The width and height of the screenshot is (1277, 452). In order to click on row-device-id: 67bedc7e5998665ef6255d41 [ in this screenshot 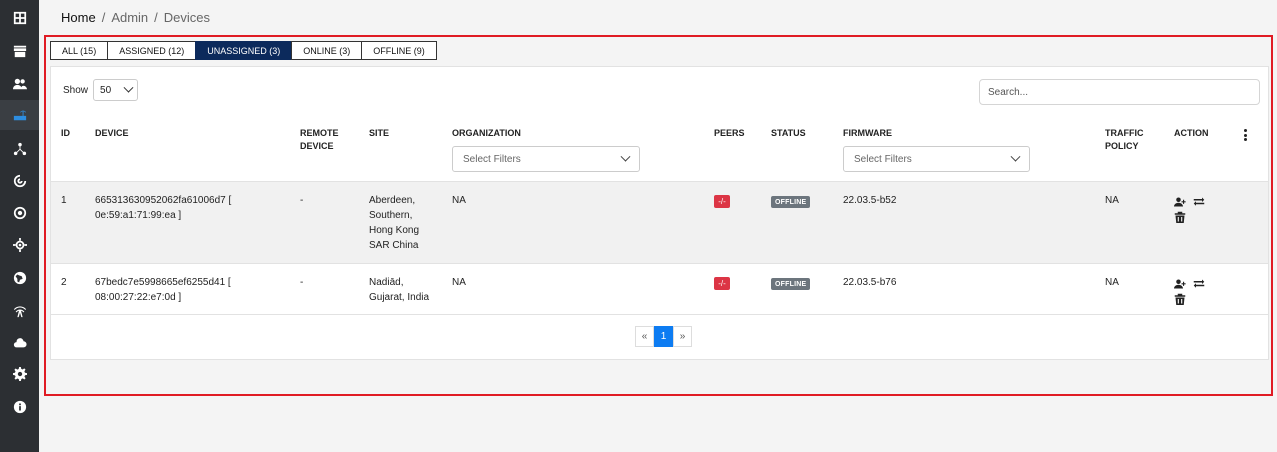, I will do `click(163, 282)`.